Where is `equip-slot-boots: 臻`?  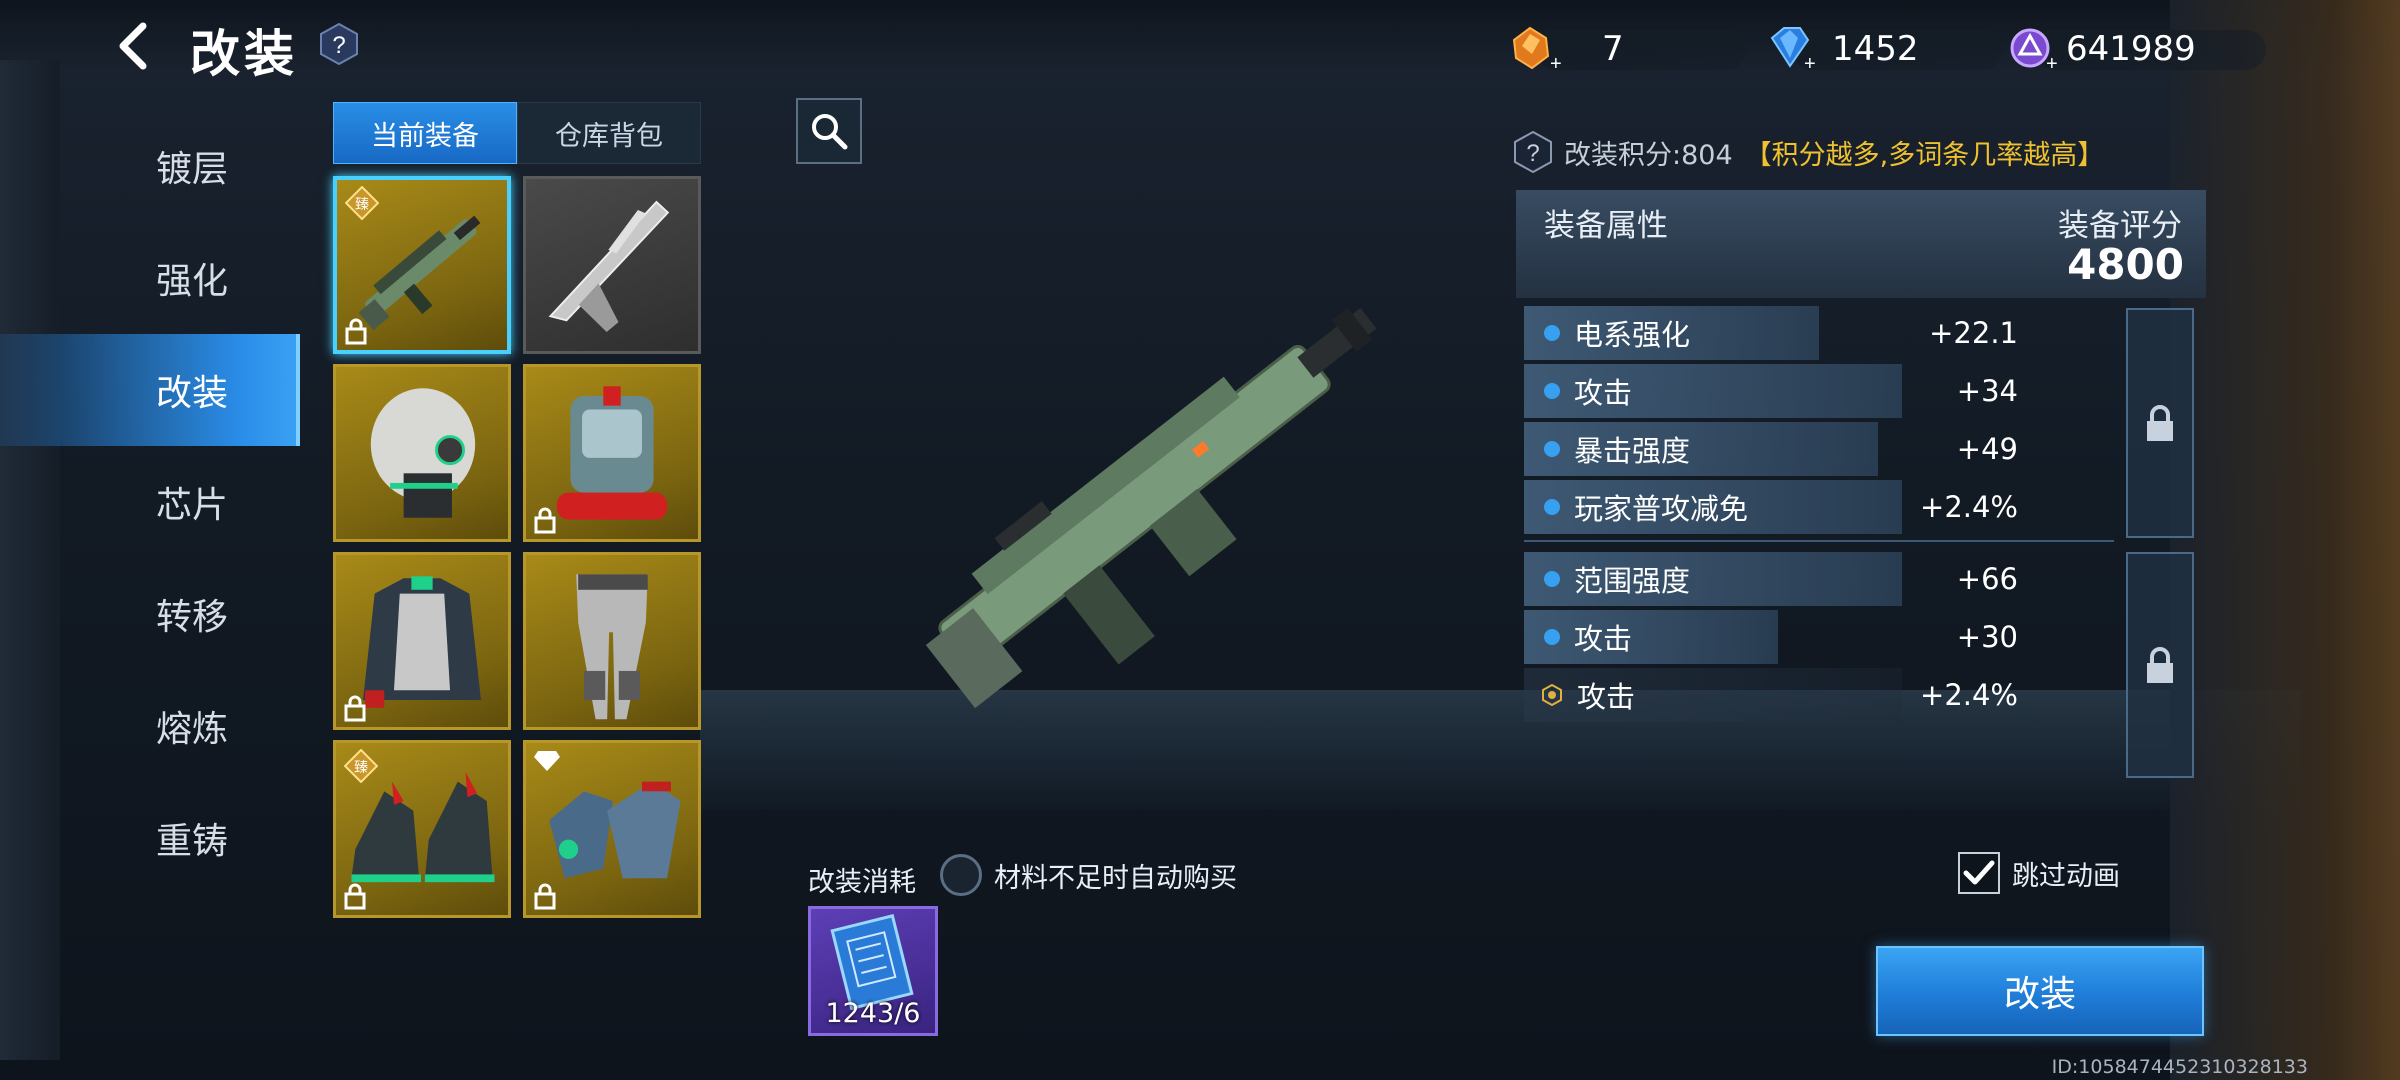 equip-slot-boots: 臻 is located at coordinates (422, 829).